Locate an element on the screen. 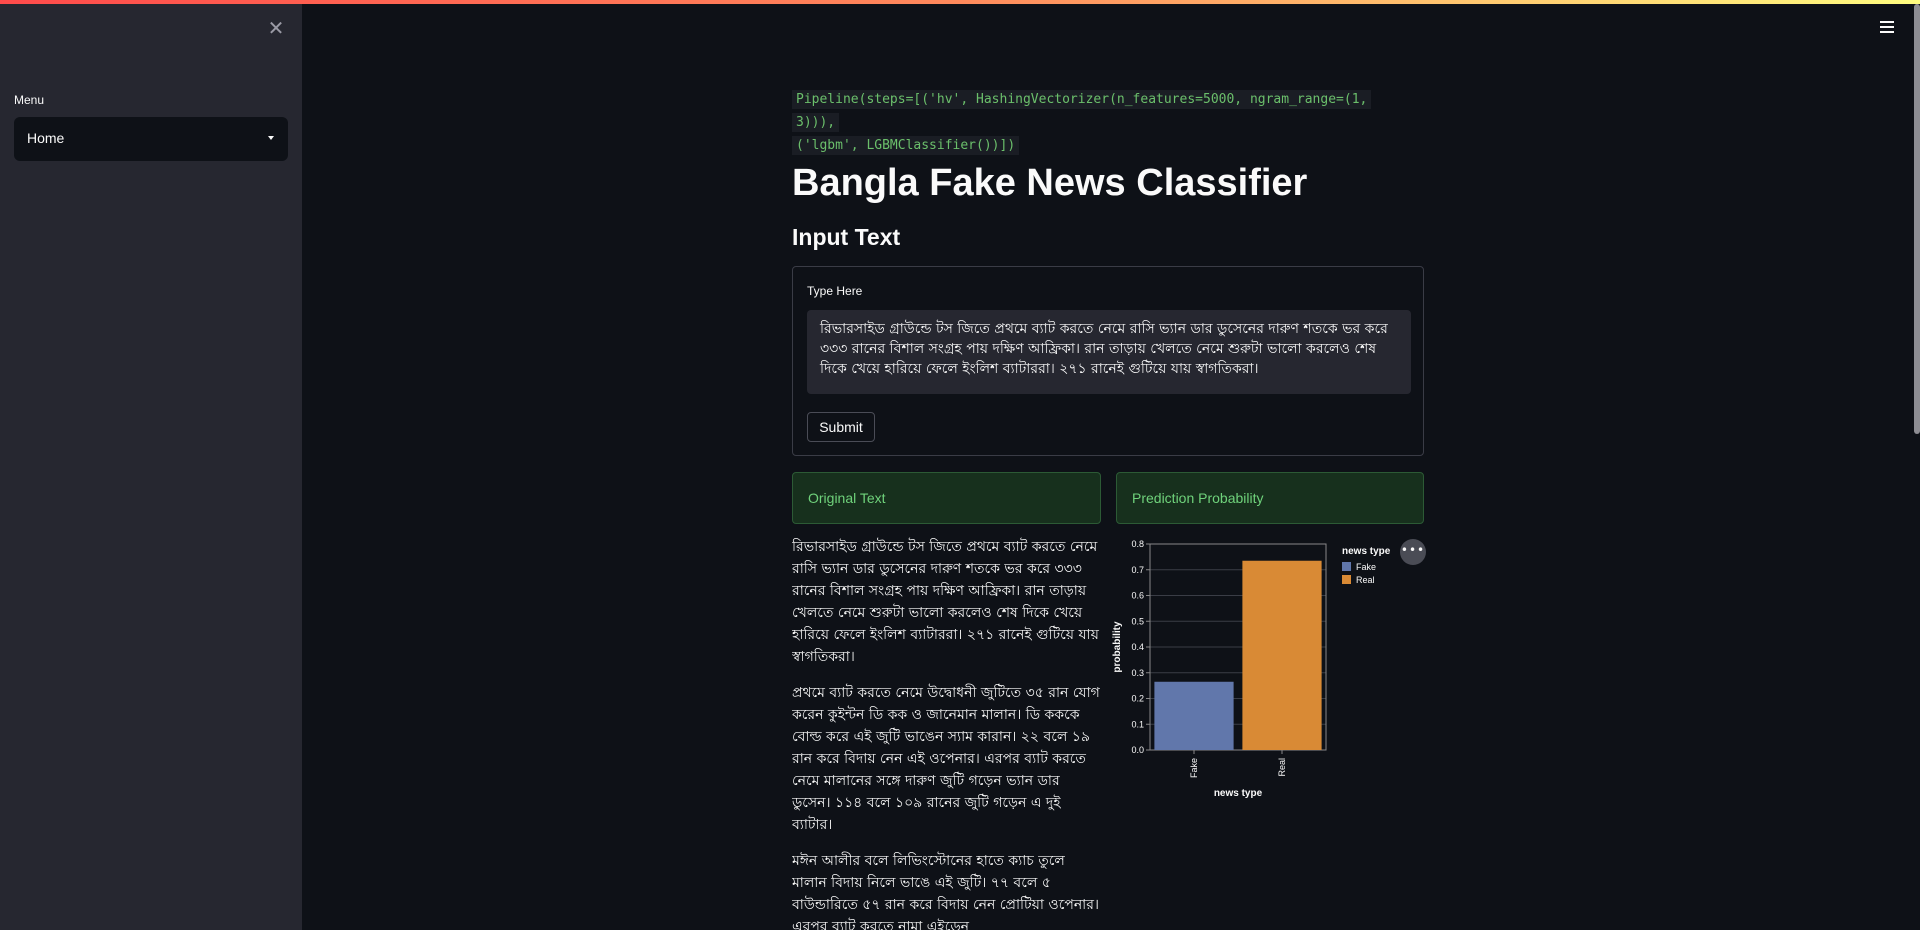  scrollbar is located at coordinates (1917, 219).